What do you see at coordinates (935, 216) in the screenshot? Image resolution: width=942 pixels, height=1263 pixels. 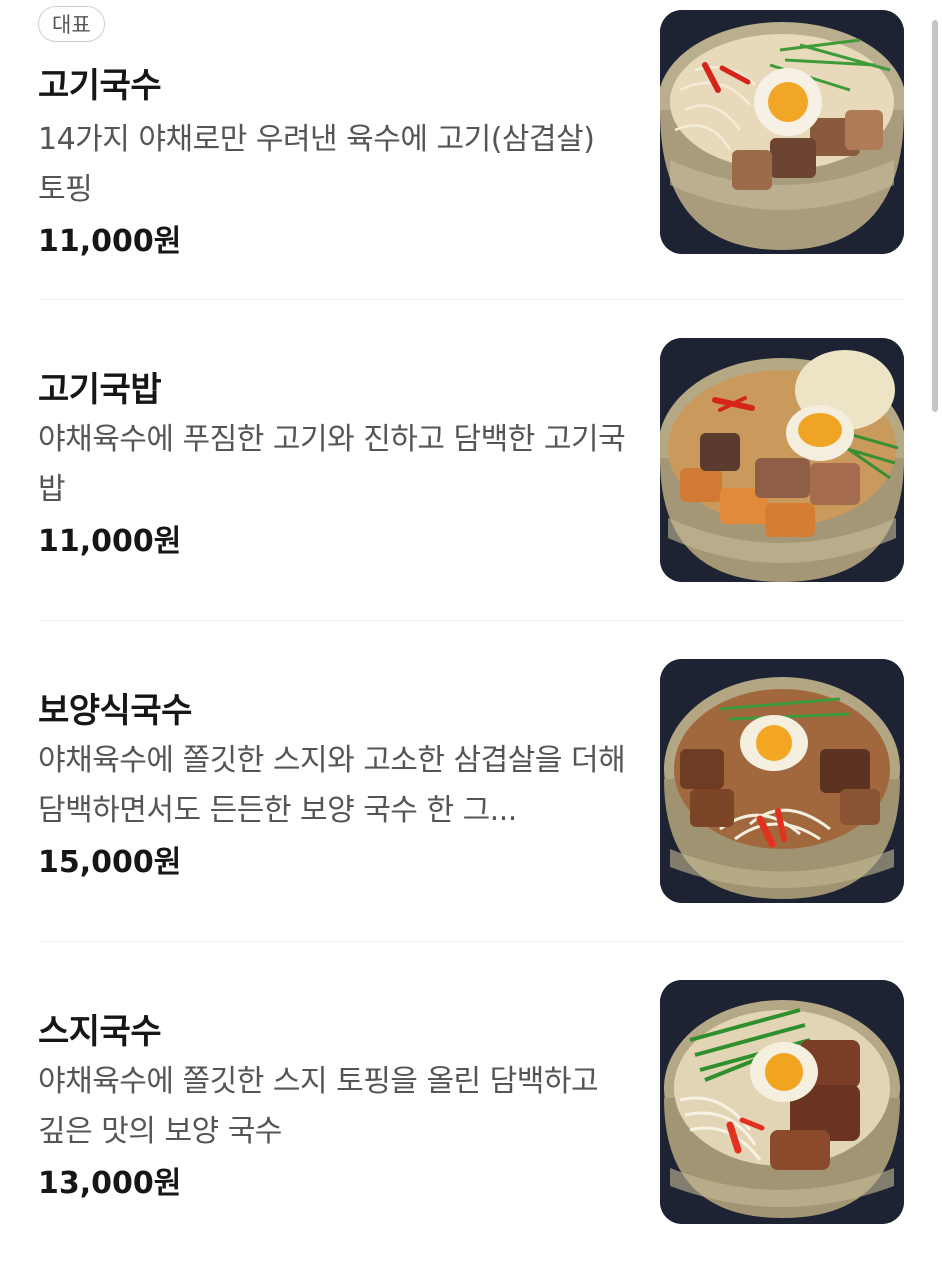 I see `scrollbar` at bounding box center [935, 216].